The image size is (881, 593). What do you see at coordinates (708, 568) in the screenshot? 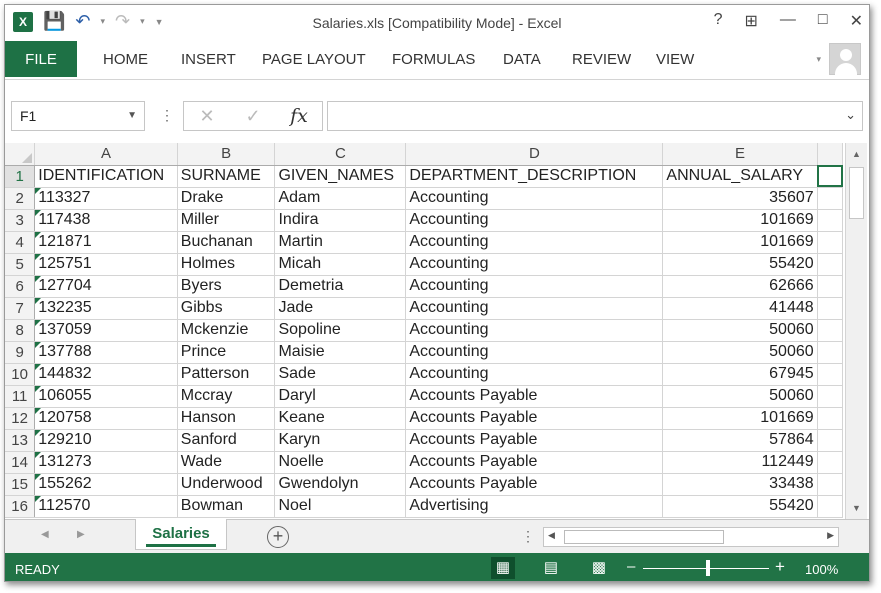
I see `zoom-slider-thumb` at bounding box center [708, 568].